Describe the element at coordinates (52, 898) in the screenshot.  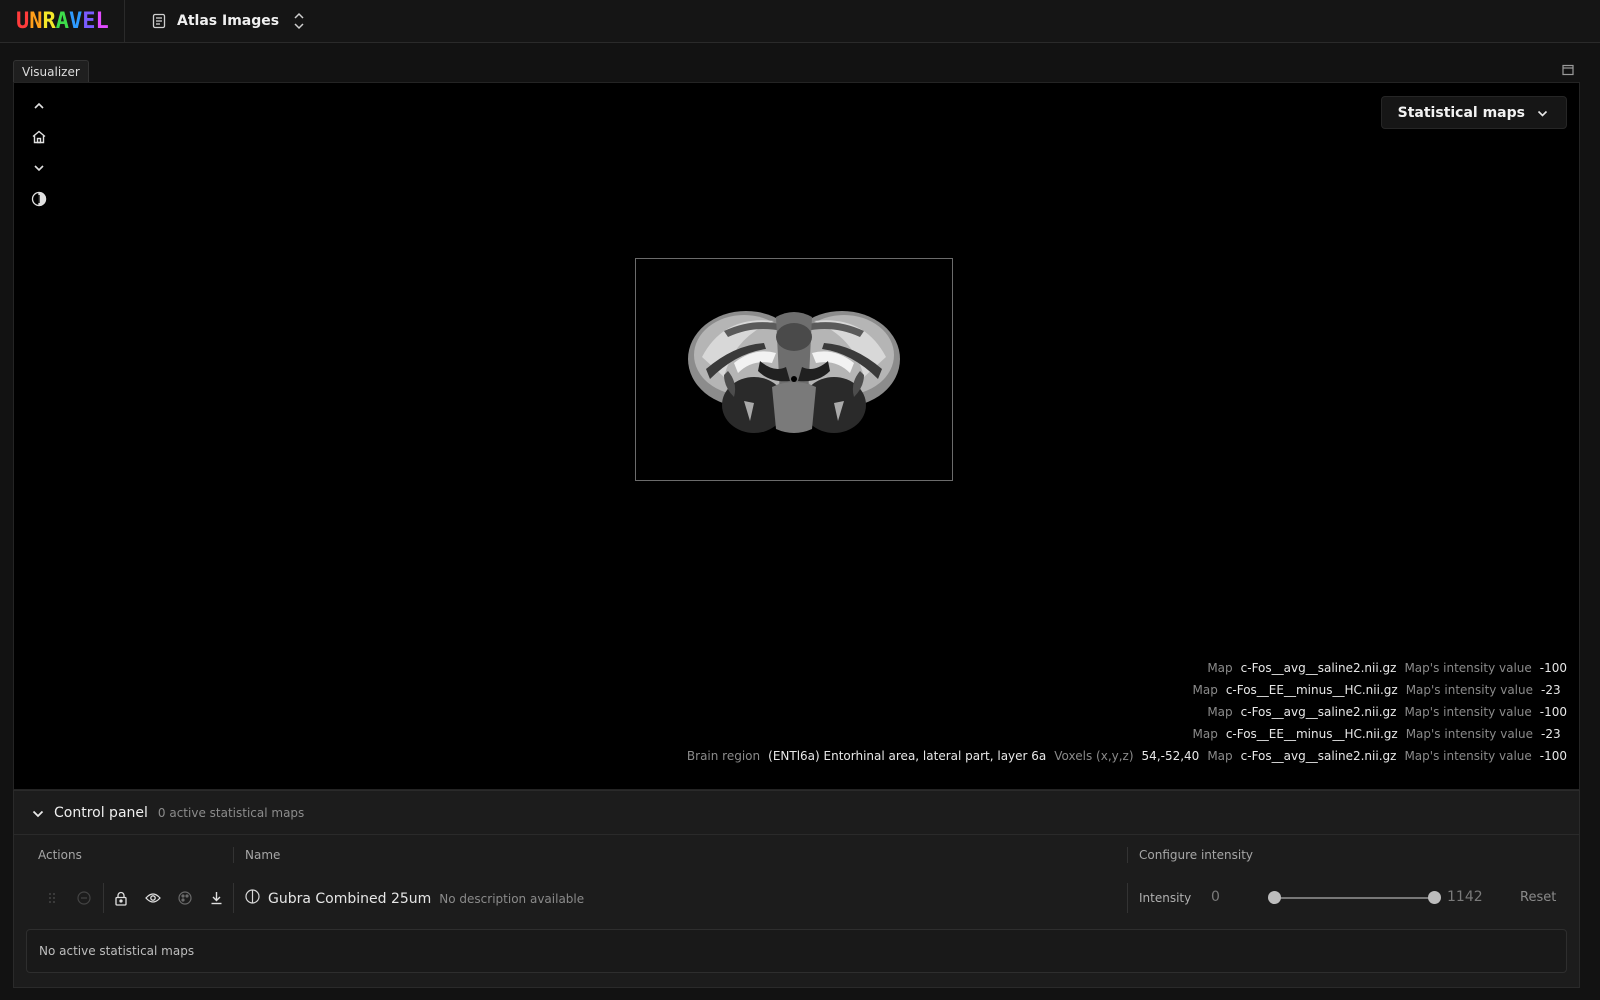
I see `drag-handle-icon` at that location.